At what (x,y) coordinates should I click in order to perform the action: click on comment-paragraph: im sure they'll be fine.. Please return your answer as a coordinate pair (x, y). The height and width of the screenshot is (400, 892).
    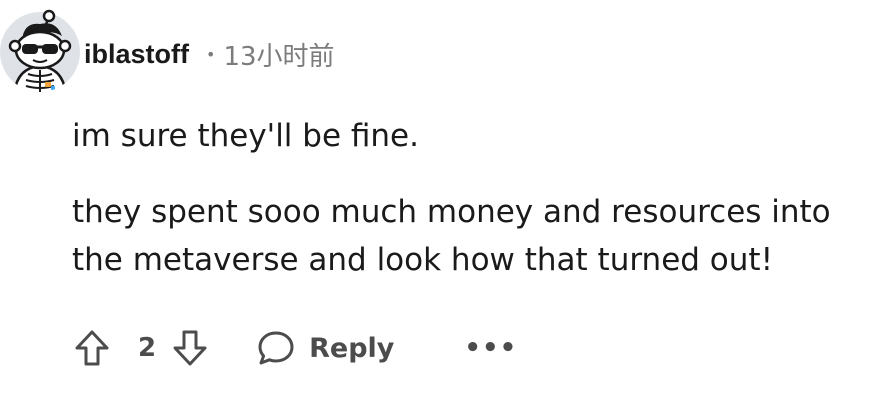
    Looking at the image, I should click on (245, 136).